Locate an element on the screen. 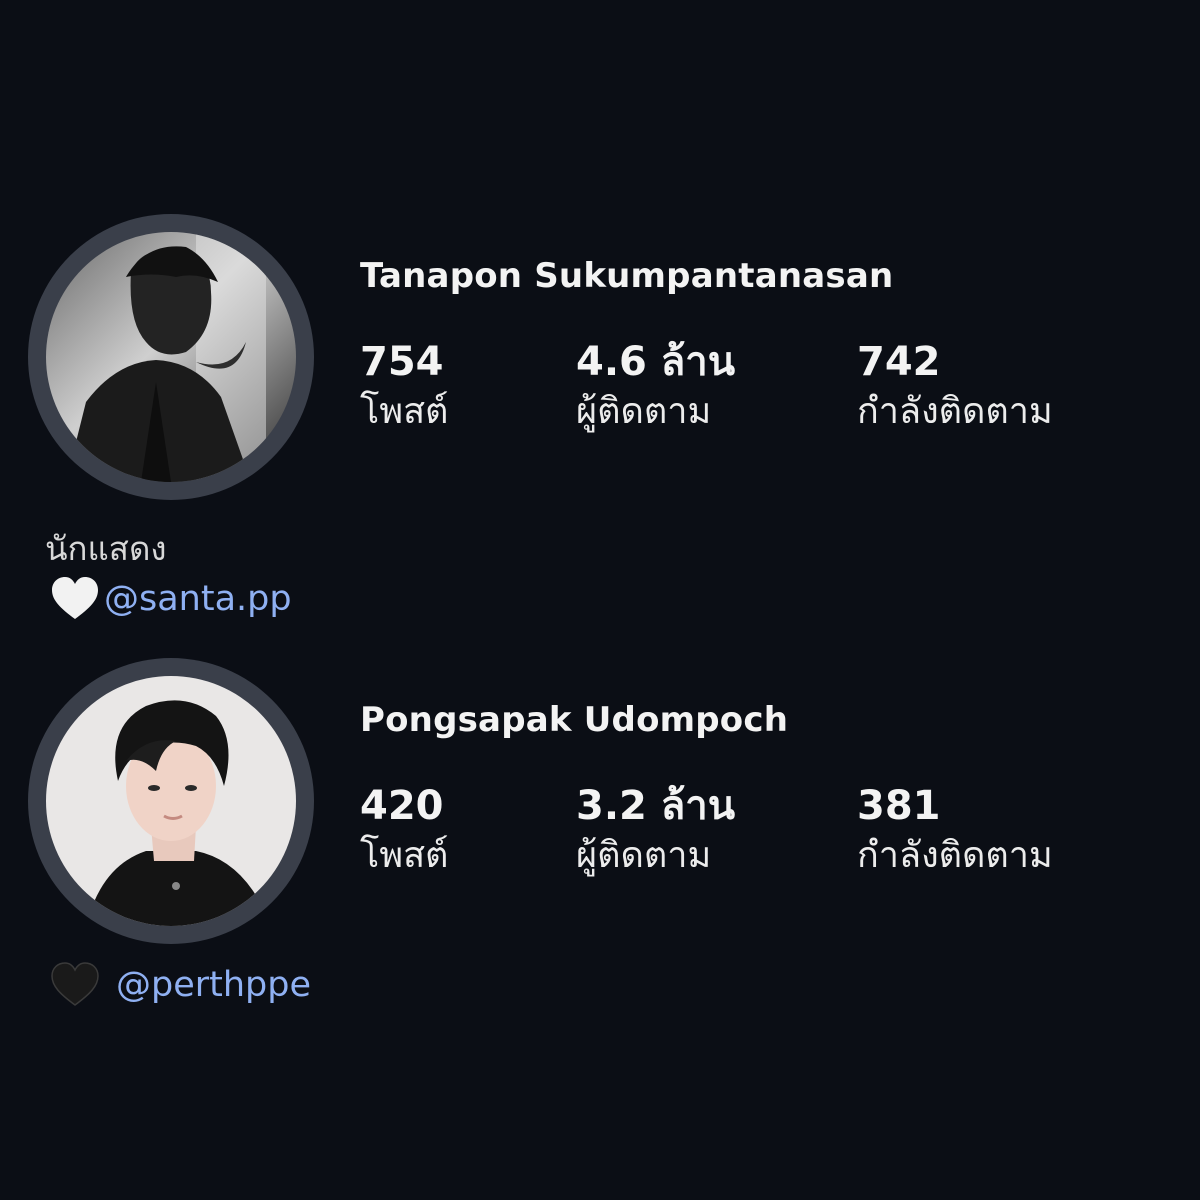 This screenshot has width=1200, height=1200. stat-posts: 420 โพสต์ is located at coordinates (404, 831).